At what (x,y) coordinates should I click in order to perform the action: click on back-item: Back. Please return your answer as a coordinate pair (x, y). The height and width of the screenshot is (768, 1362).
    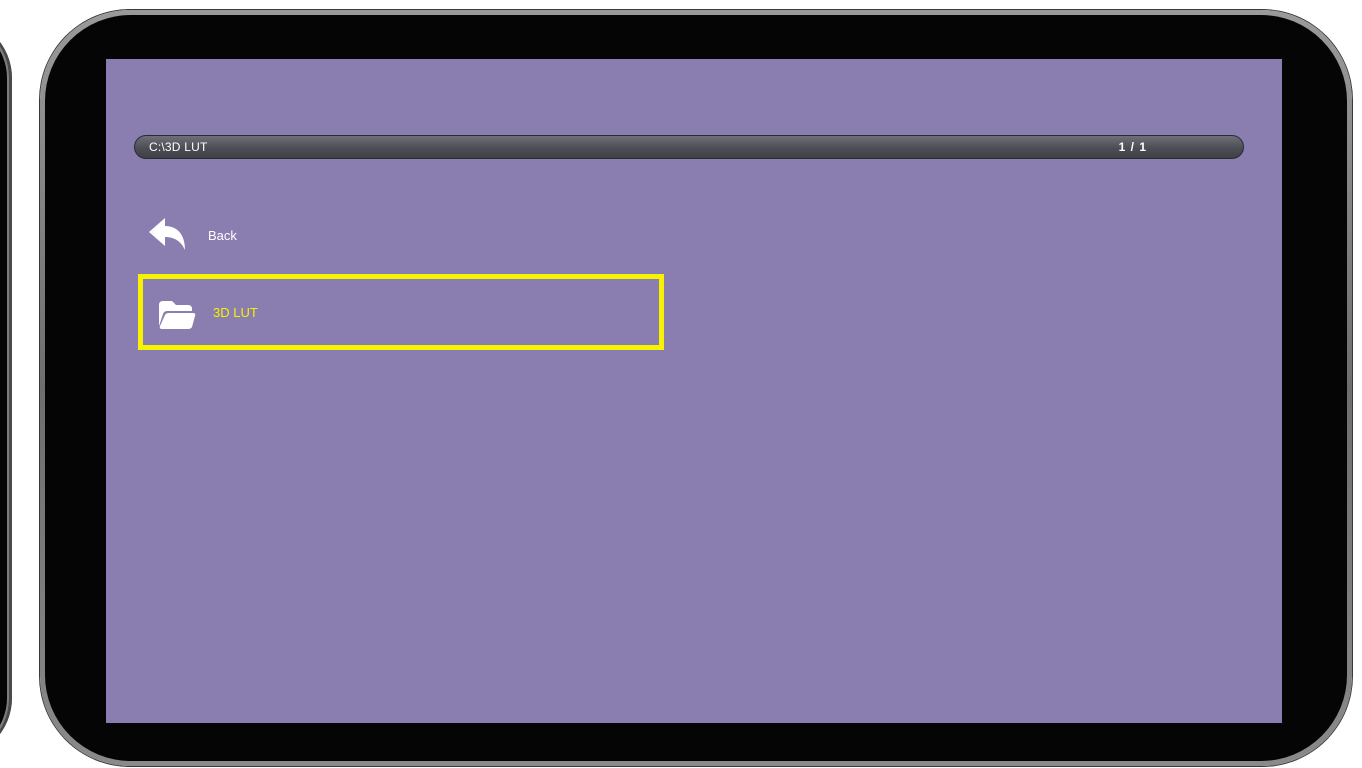
    Looking at the image, I should click on (401, 236).